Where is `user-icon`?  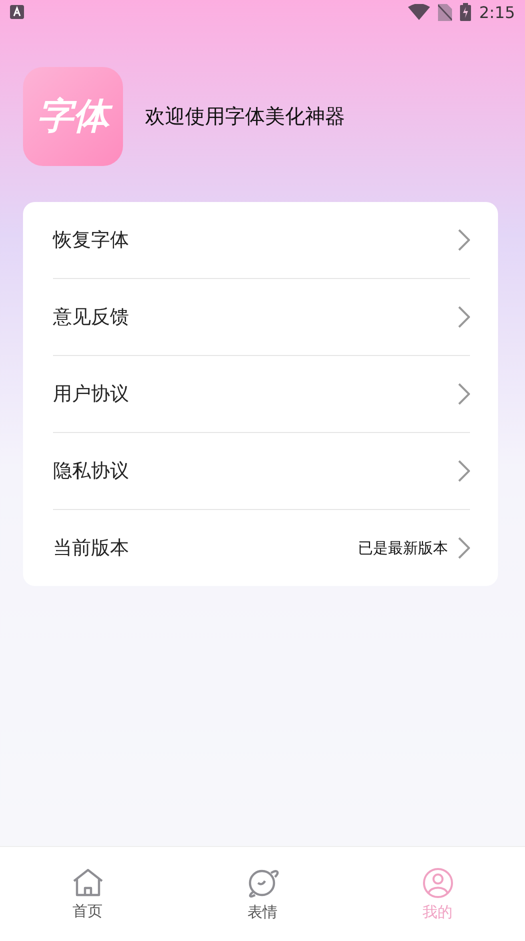
user-icon is located at coordinates (438, 882).